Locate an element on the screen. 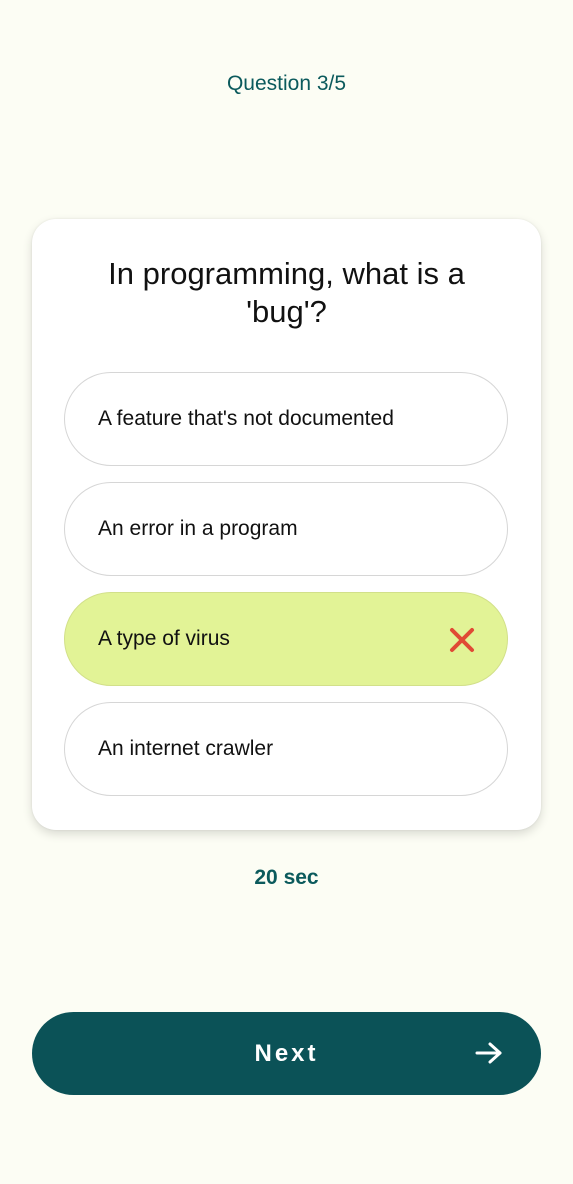 The height and width of the screenshot is (1184, 573). answer-option-1: A feature that's not documented is located at coordinates (286, 419).